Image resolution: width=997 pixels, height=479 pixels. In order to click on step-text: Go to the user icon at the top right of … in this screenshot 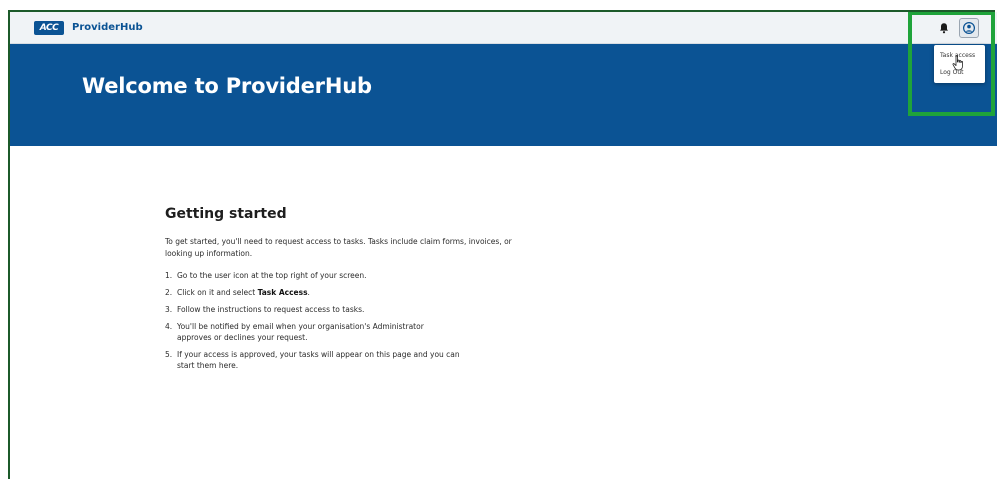, I will do `click(272, 275)`.